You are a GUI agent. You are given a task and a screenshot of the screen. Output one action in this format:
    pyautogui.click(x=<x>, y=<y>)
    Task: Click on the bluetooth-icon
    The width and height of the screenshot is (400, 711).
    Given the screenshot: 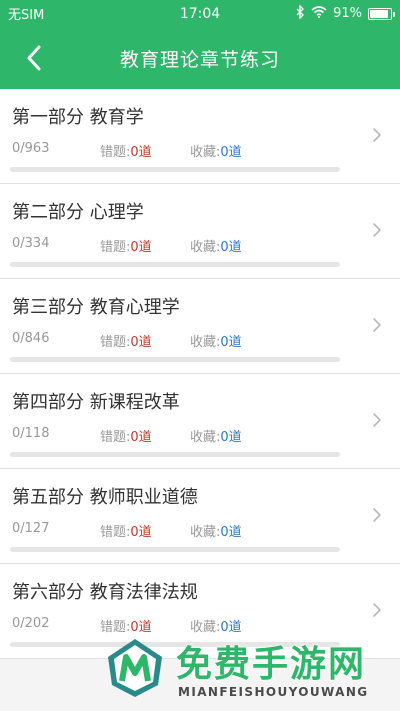 What is the action you would take?
    pyautogui.click(x=300, y=13)
    